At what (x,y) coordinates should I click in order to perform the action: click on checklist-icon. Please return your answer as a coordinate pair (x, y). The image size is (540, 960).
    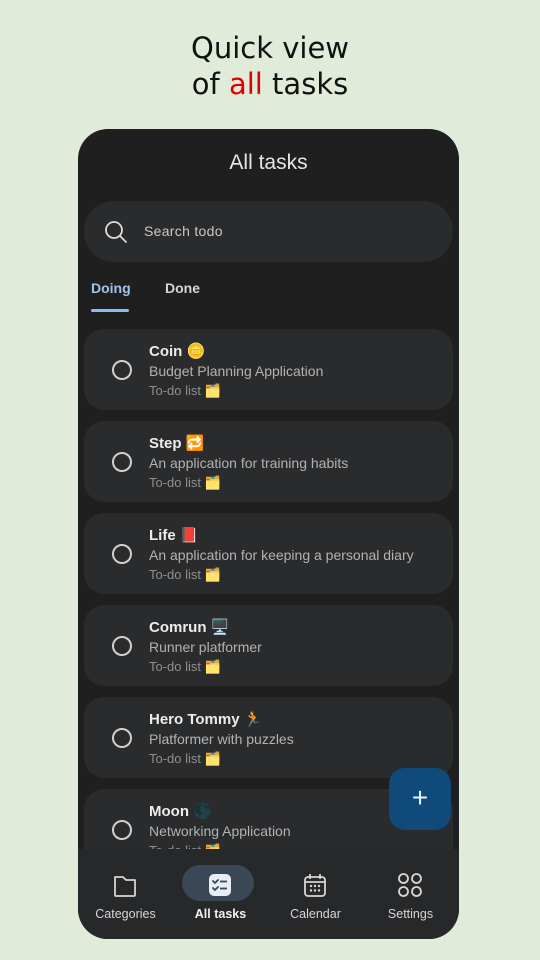
    Looking at the image, I should click on (220, 887).